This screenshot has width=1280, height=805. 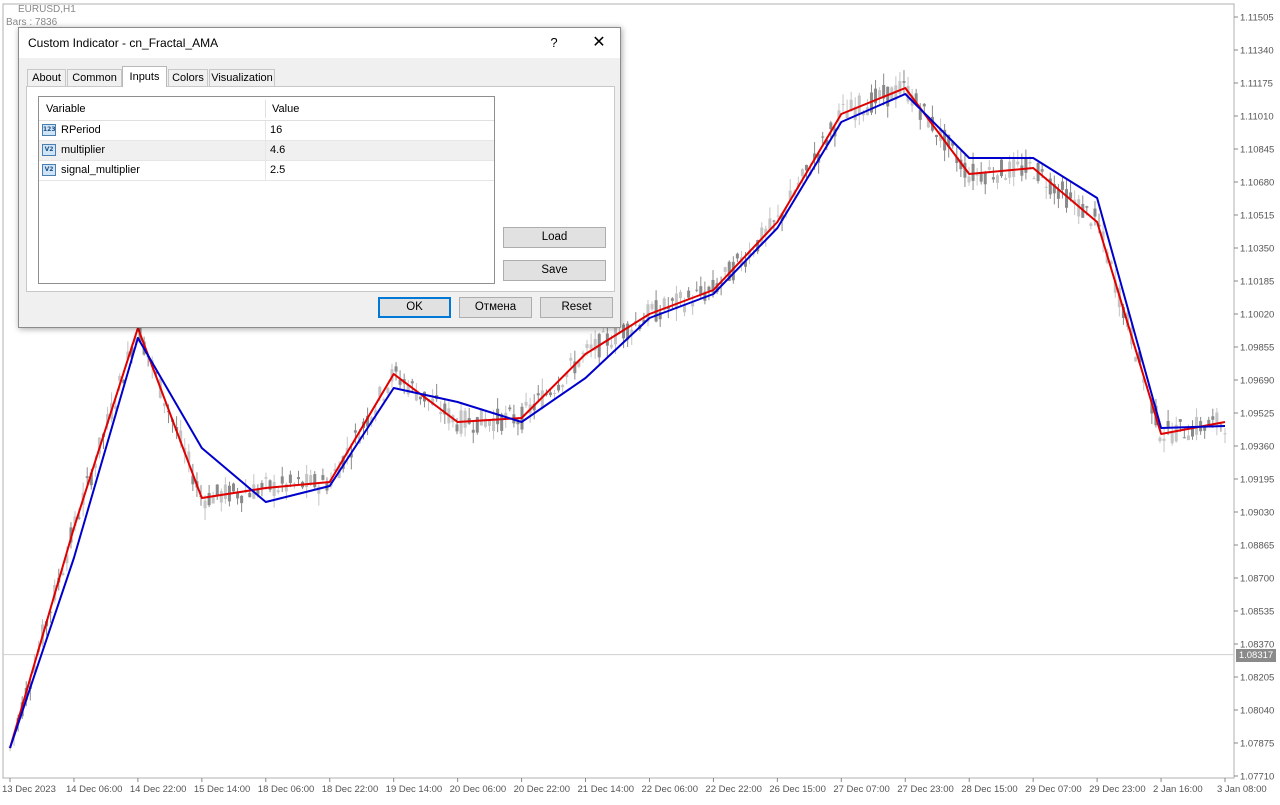 I want to click on column-variable: Variable, so click(x=66, y=109).